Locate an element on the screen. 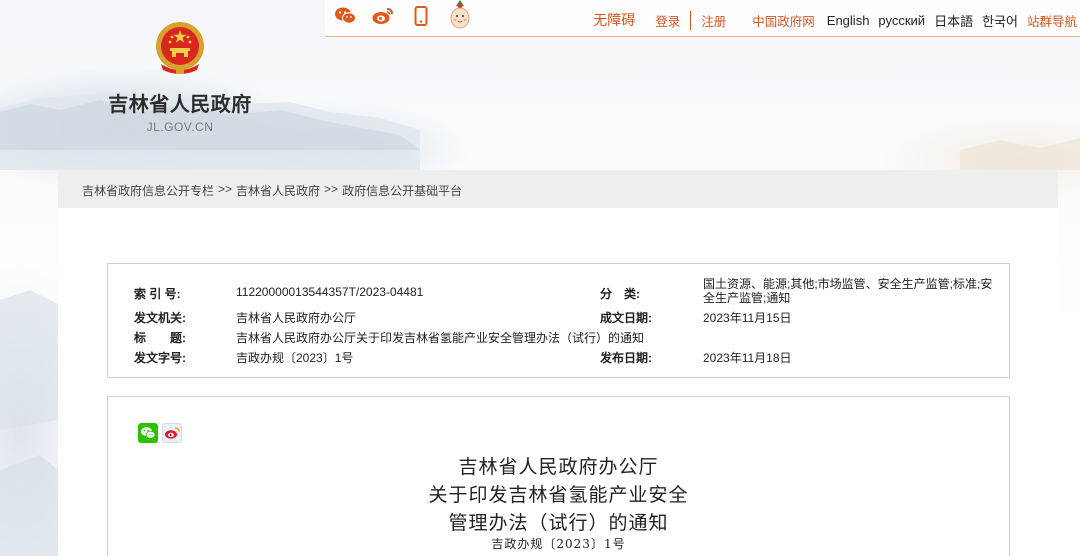  accessibility-link: 无障碍 is located at coordinates (614, 20).